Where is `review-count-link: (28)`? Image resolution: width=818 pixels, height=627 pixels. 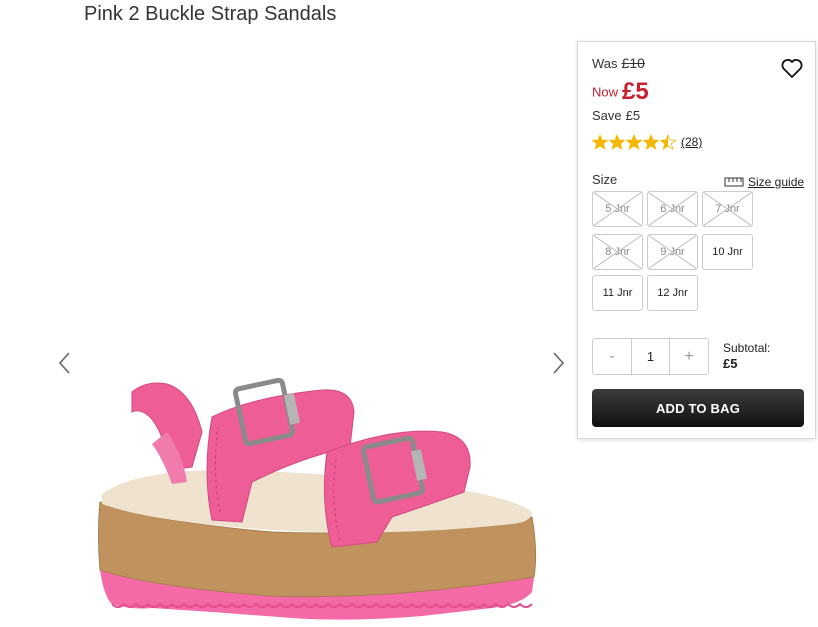 review-count-link: (28) is located at coordinates (691, 142).